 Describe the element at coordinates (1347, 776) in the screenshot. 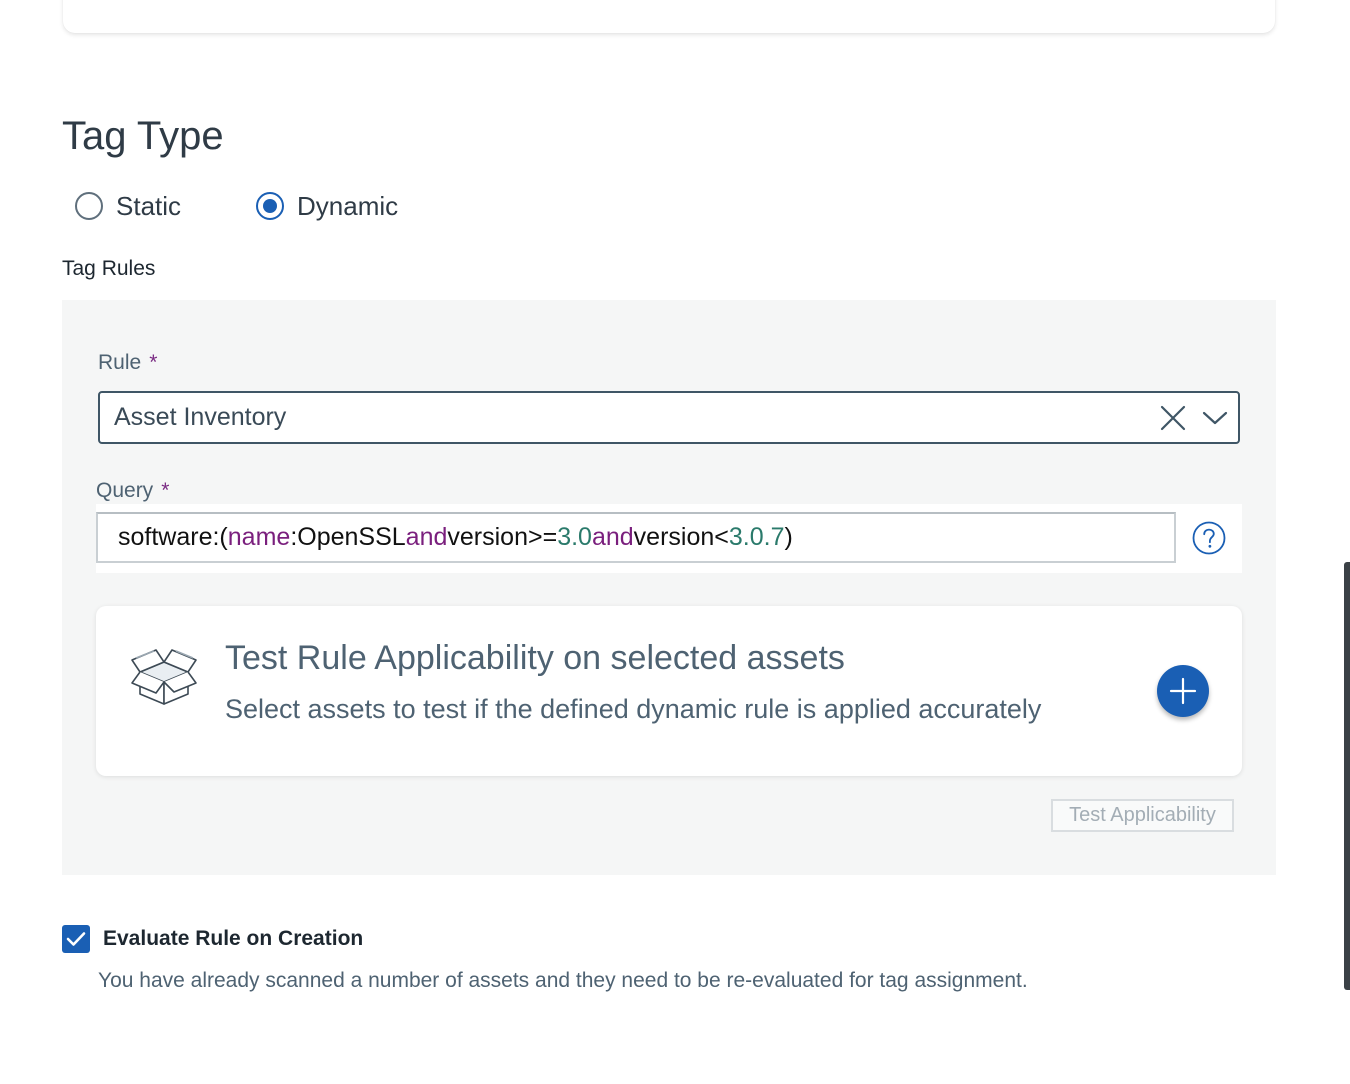

I see `page-scrollbar` at that location.